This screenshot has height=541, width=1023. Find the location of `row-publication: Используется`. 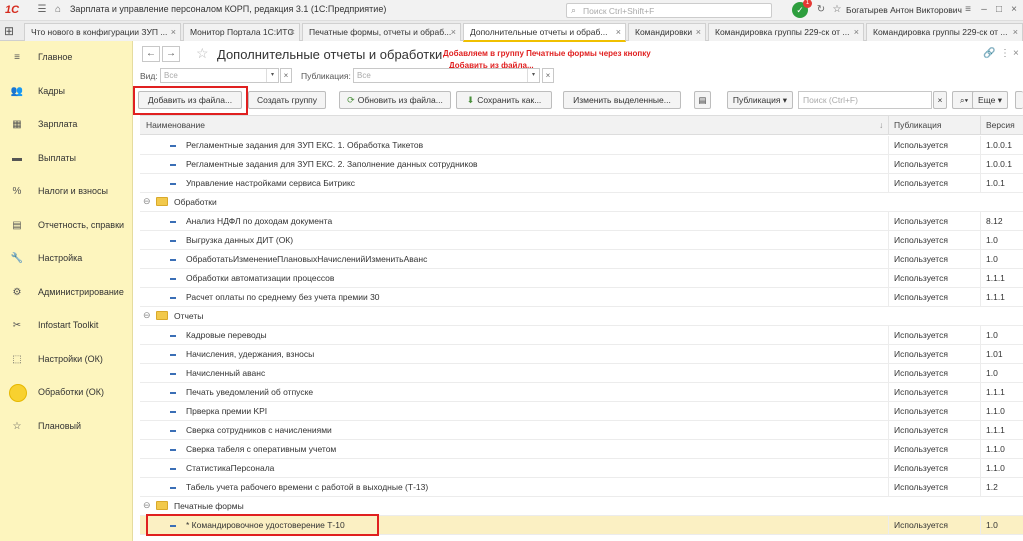

row-publication: Используется is located at coordinates (921, 183).